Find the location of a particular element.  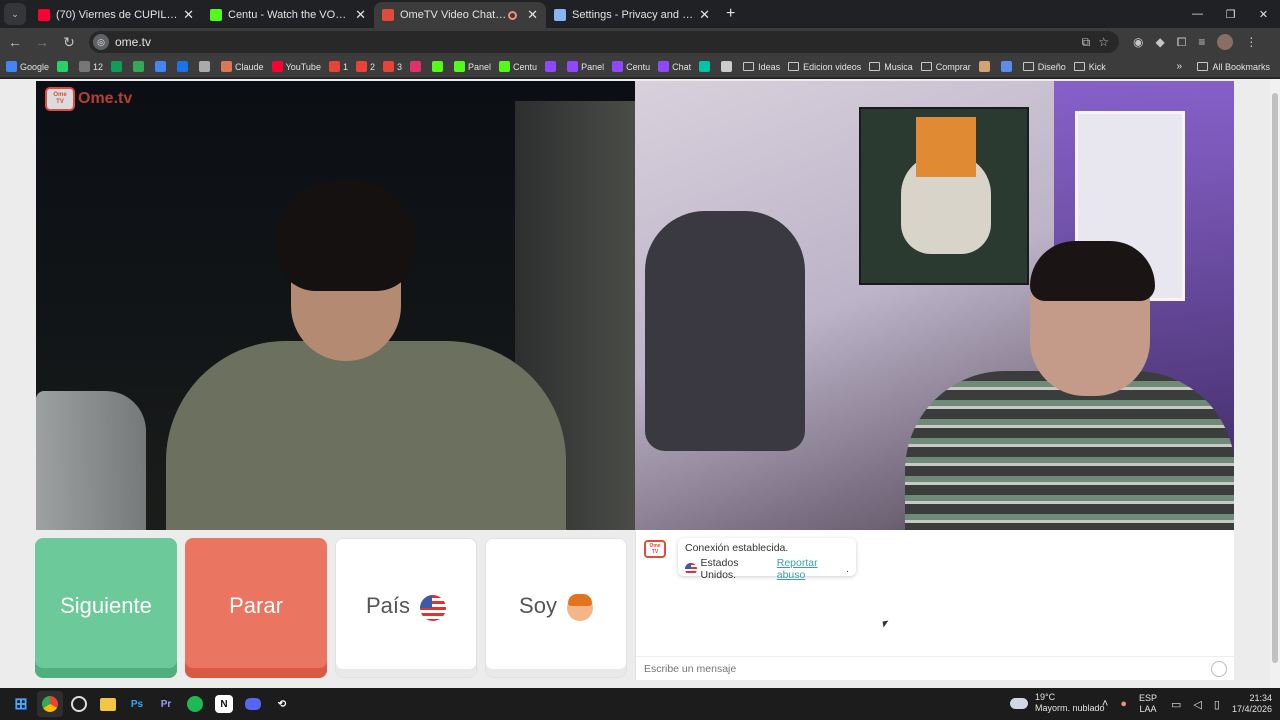

browser-menu-icon: ⋮ is located at coordinates (1251, 42).